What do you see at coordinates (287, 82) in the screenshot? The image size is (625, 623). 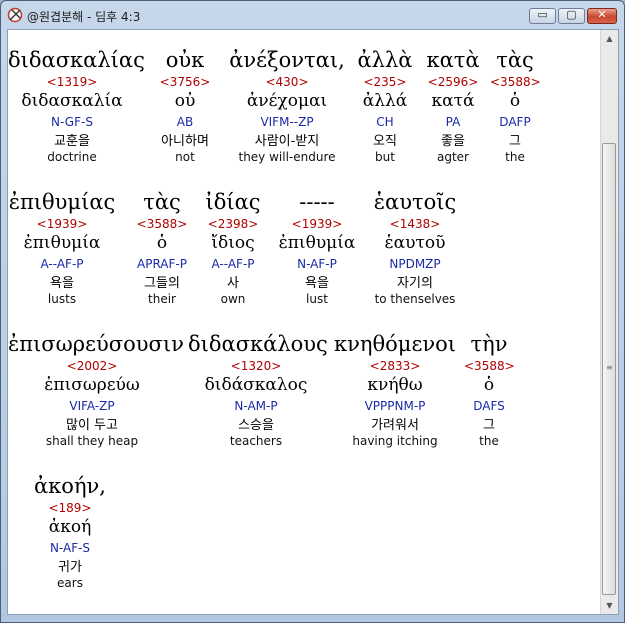 I see `strong-number: <430>` at bounding box center [287, 82].